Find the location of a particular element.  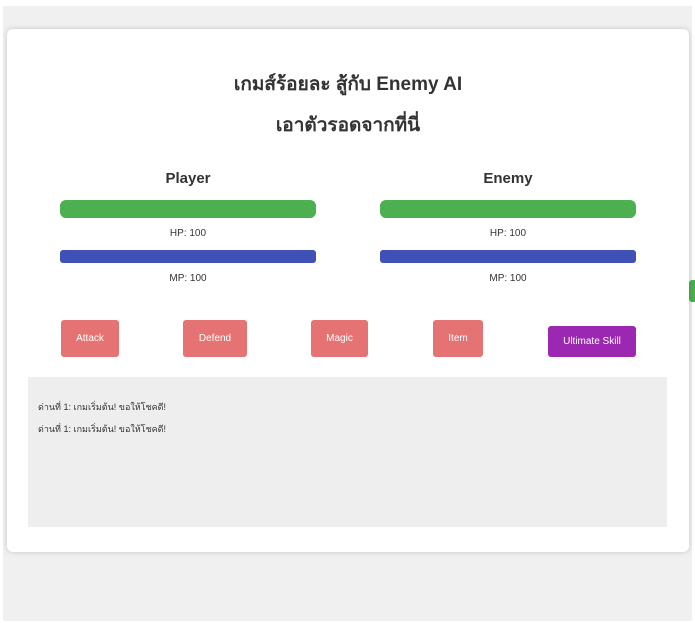

player-mp-fill is located at coordinates (188, 256).